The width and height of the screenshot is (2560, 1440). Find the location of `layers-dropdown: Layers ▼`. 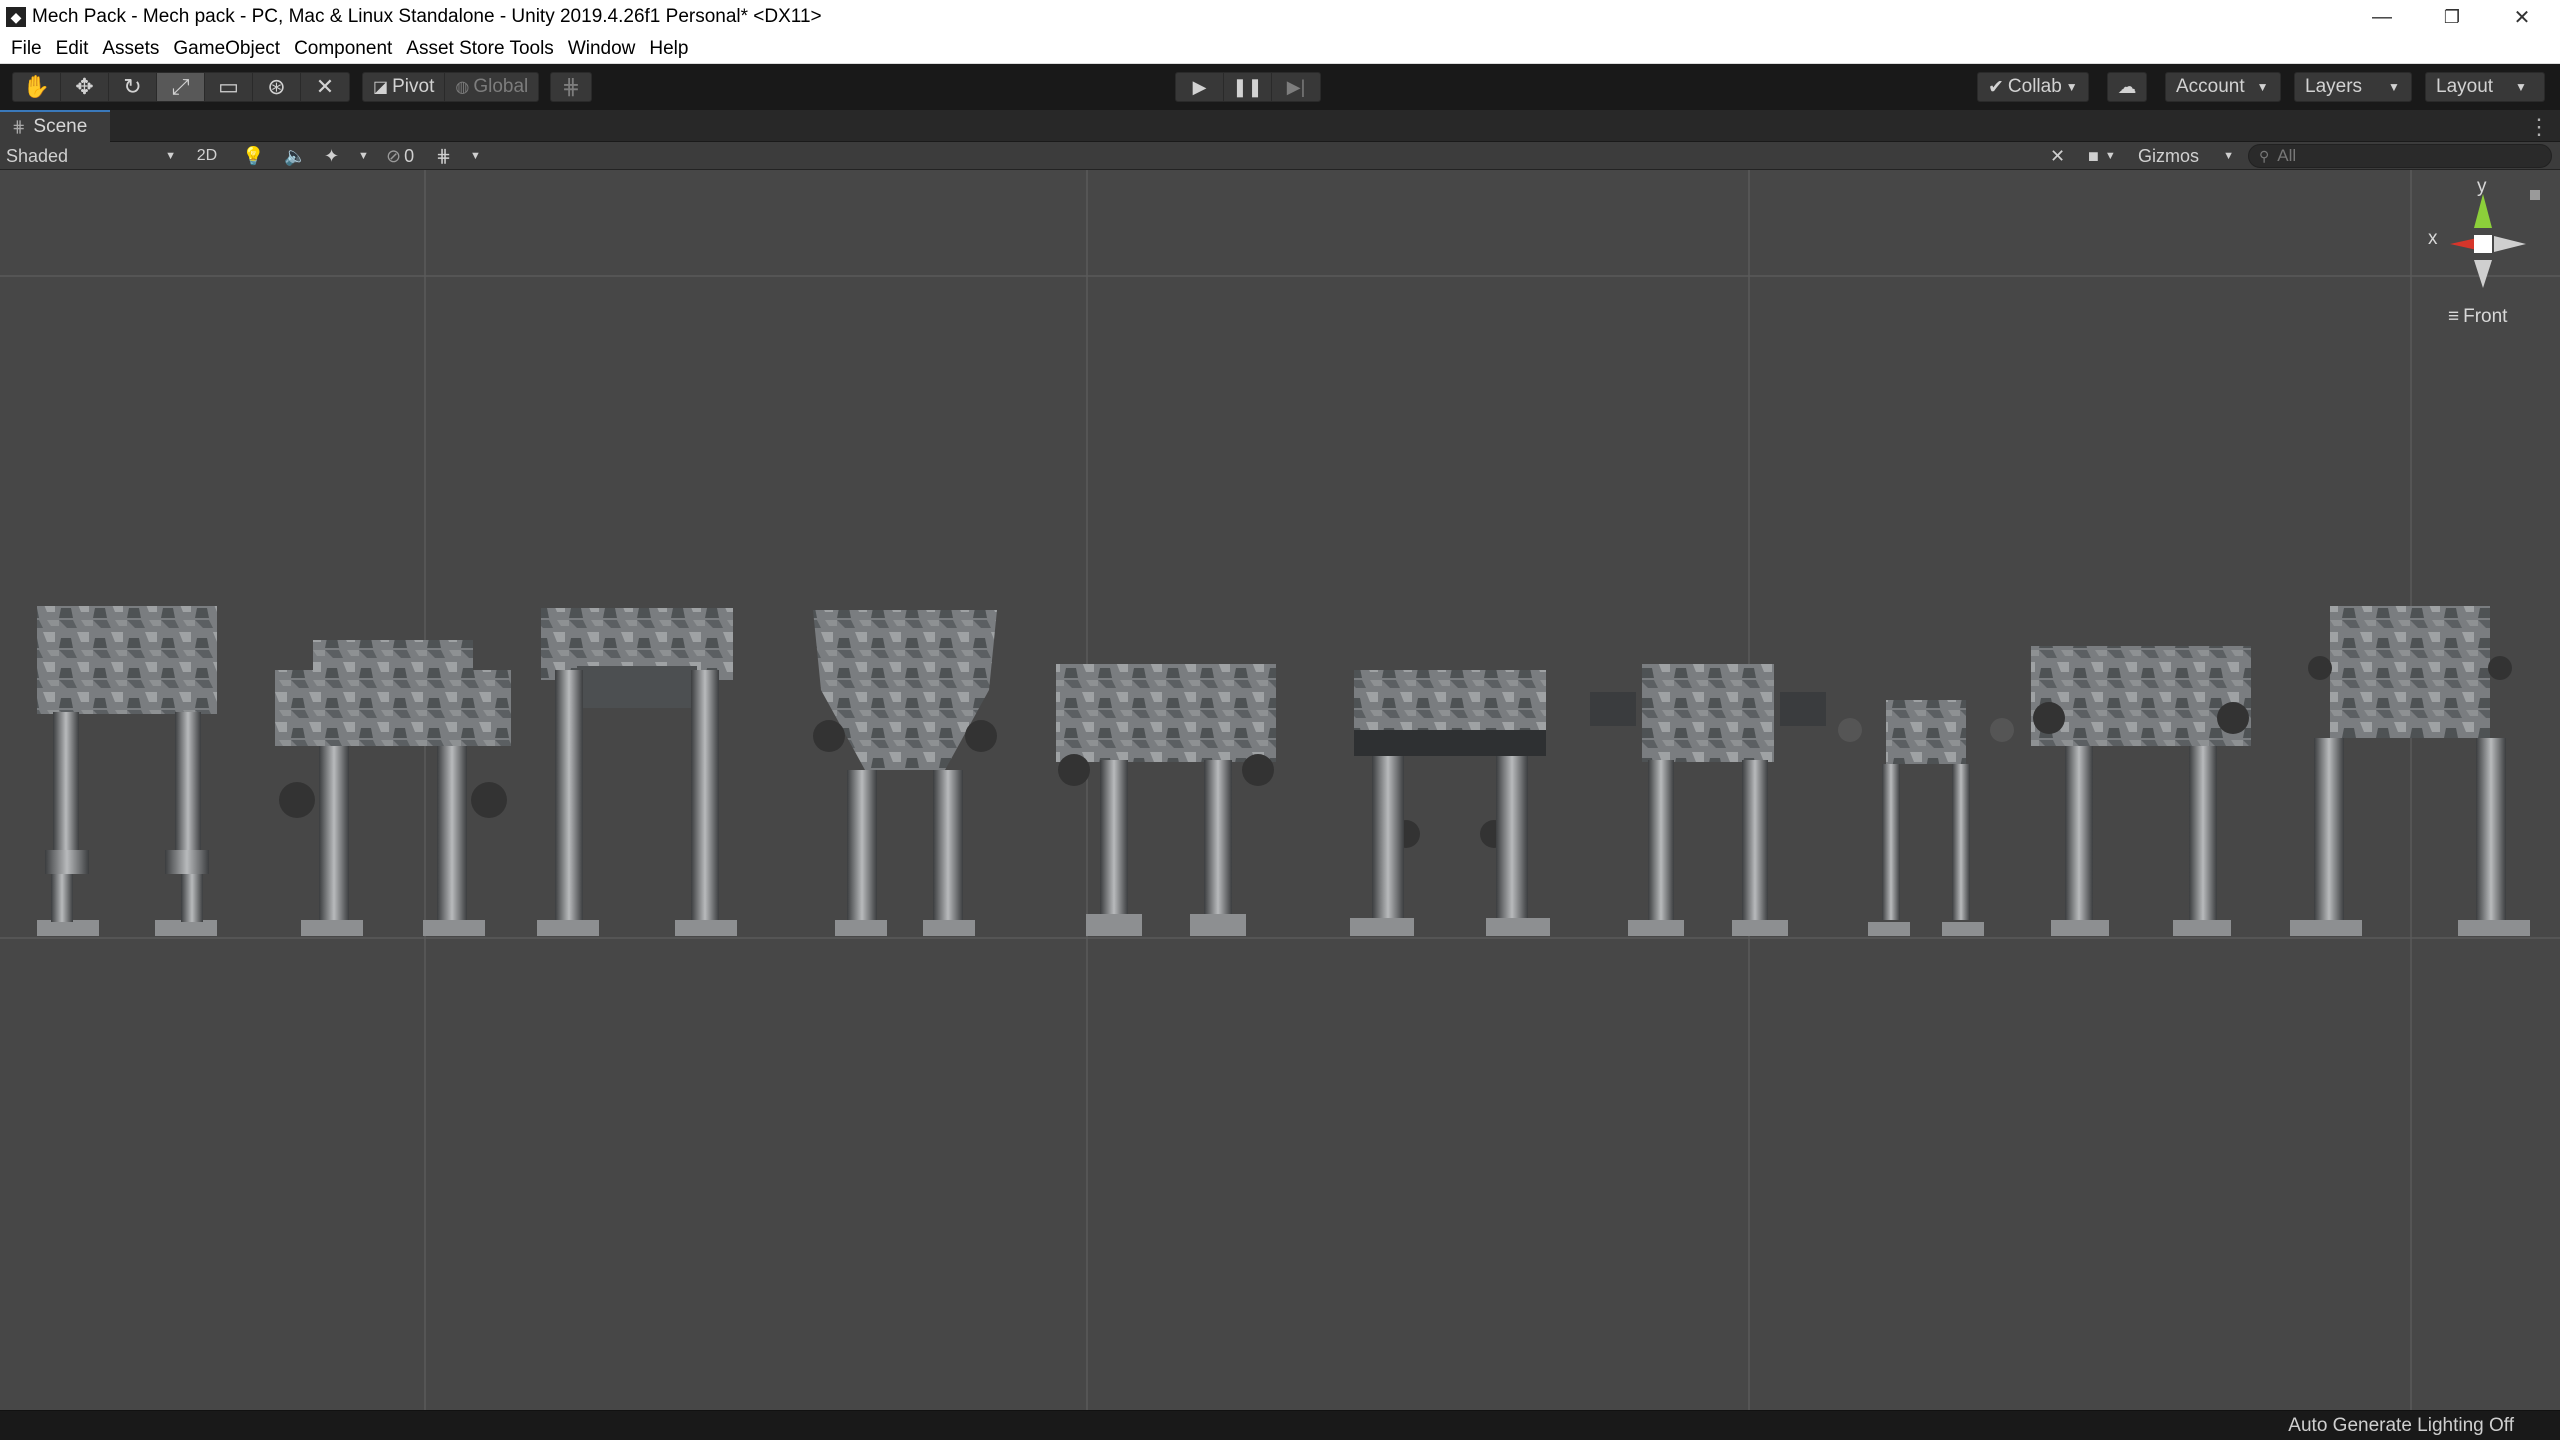

layers-dropdown: Layers ▼ is located at coordinates (2353, 87).